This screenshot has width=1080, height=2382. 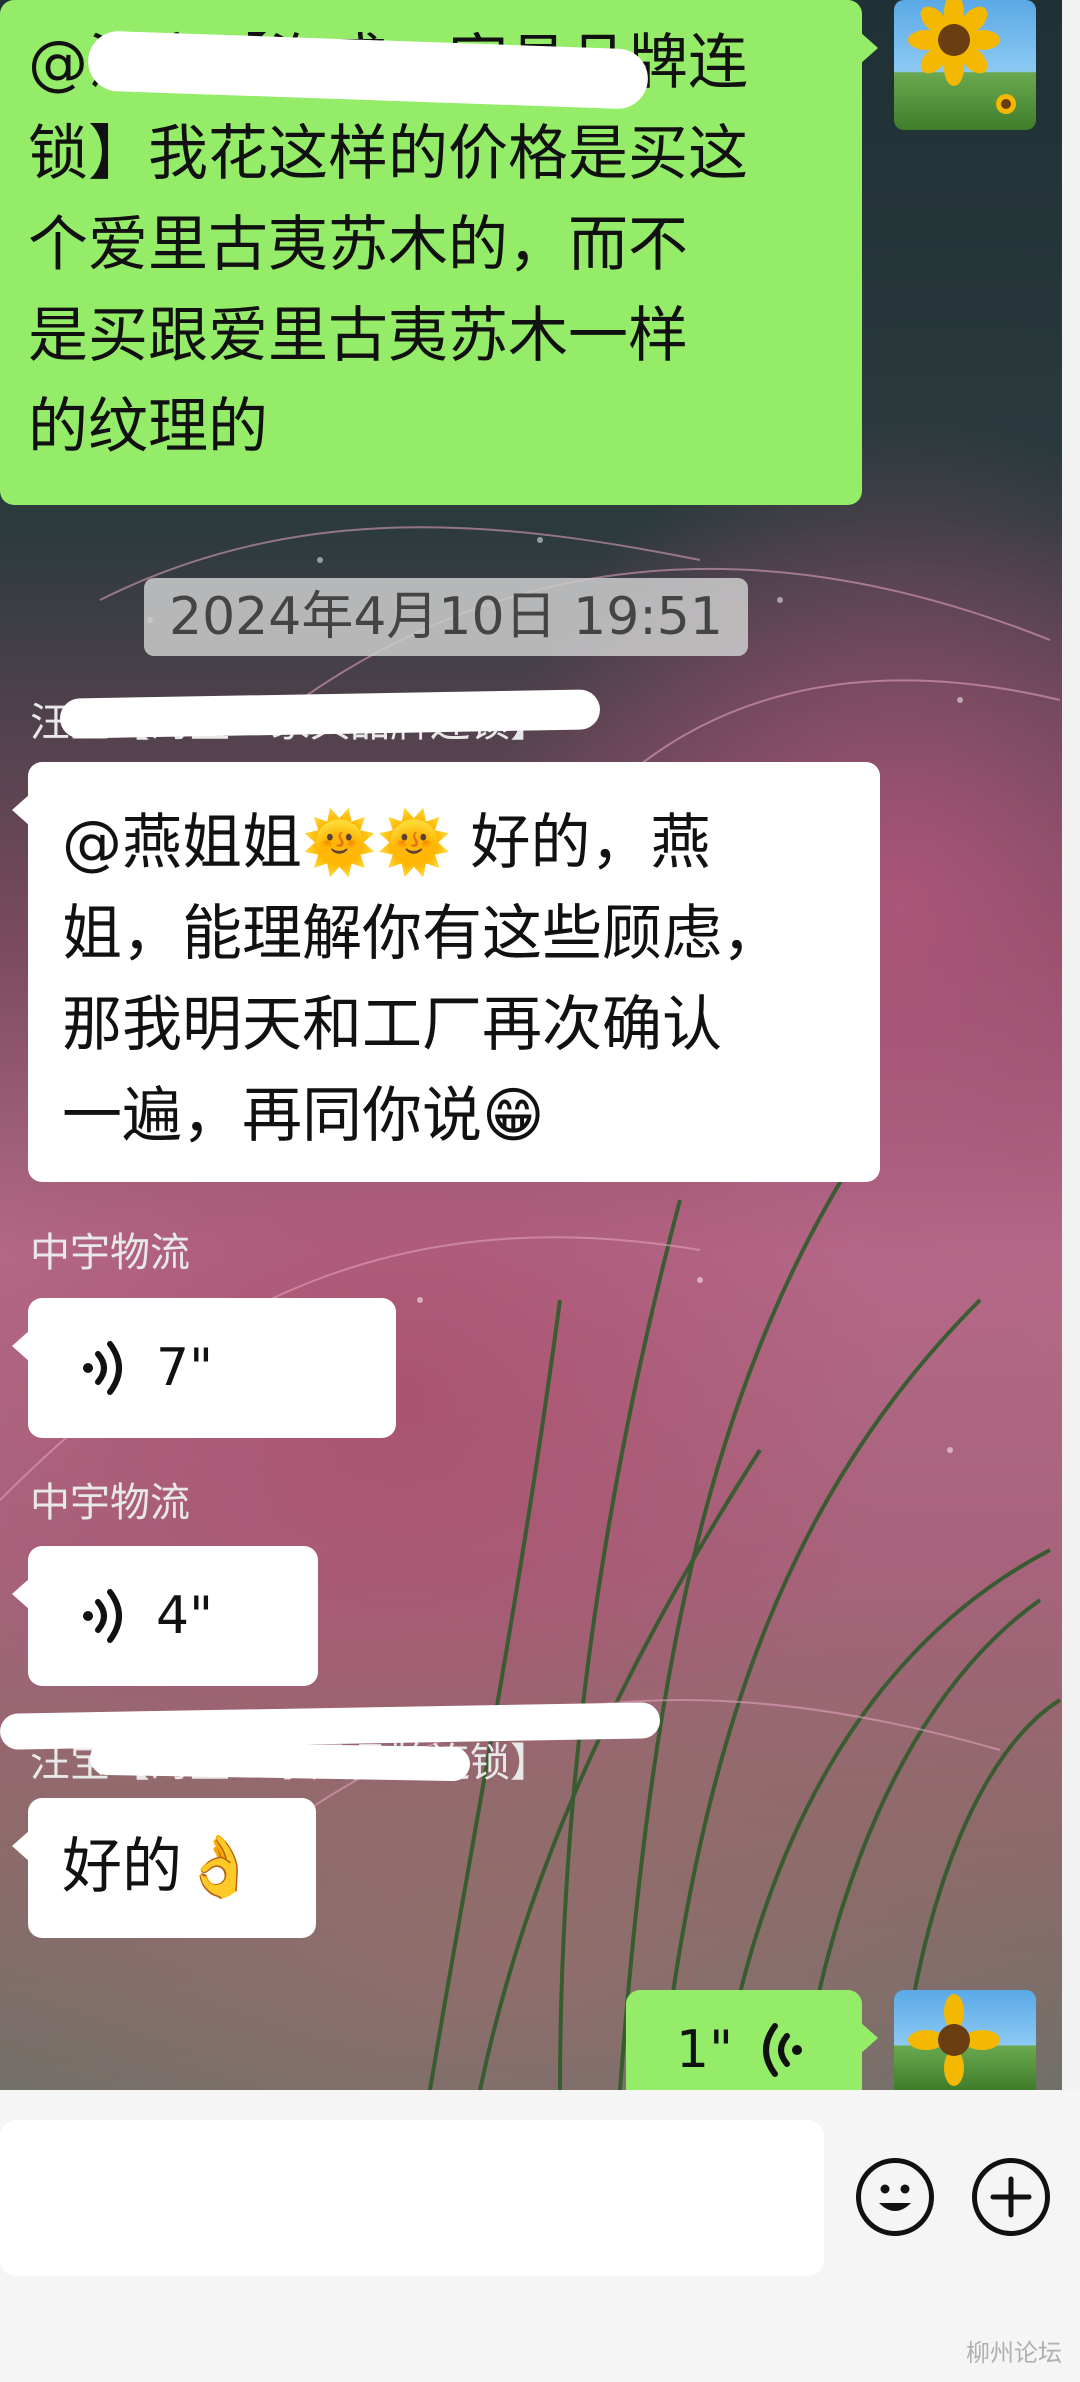 What do you see at coordinates (1014, 2353) in the screenshot?
I see `watermark: 柳州论坛` at bounding box center [1014, 2353].